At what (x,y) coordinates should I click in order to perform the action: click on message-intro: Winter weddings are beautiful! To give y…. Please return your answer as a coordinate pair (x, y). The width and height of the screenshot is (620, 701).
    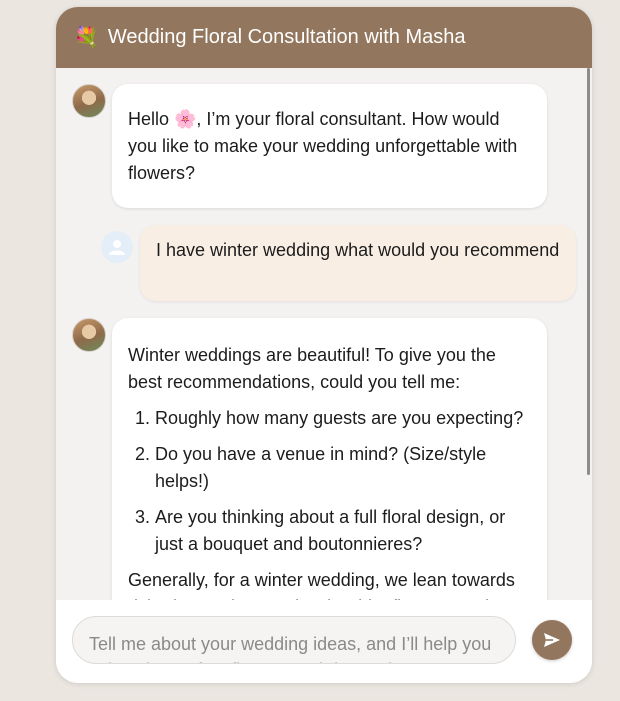
    Looking at the image, I should click on (312, 368).